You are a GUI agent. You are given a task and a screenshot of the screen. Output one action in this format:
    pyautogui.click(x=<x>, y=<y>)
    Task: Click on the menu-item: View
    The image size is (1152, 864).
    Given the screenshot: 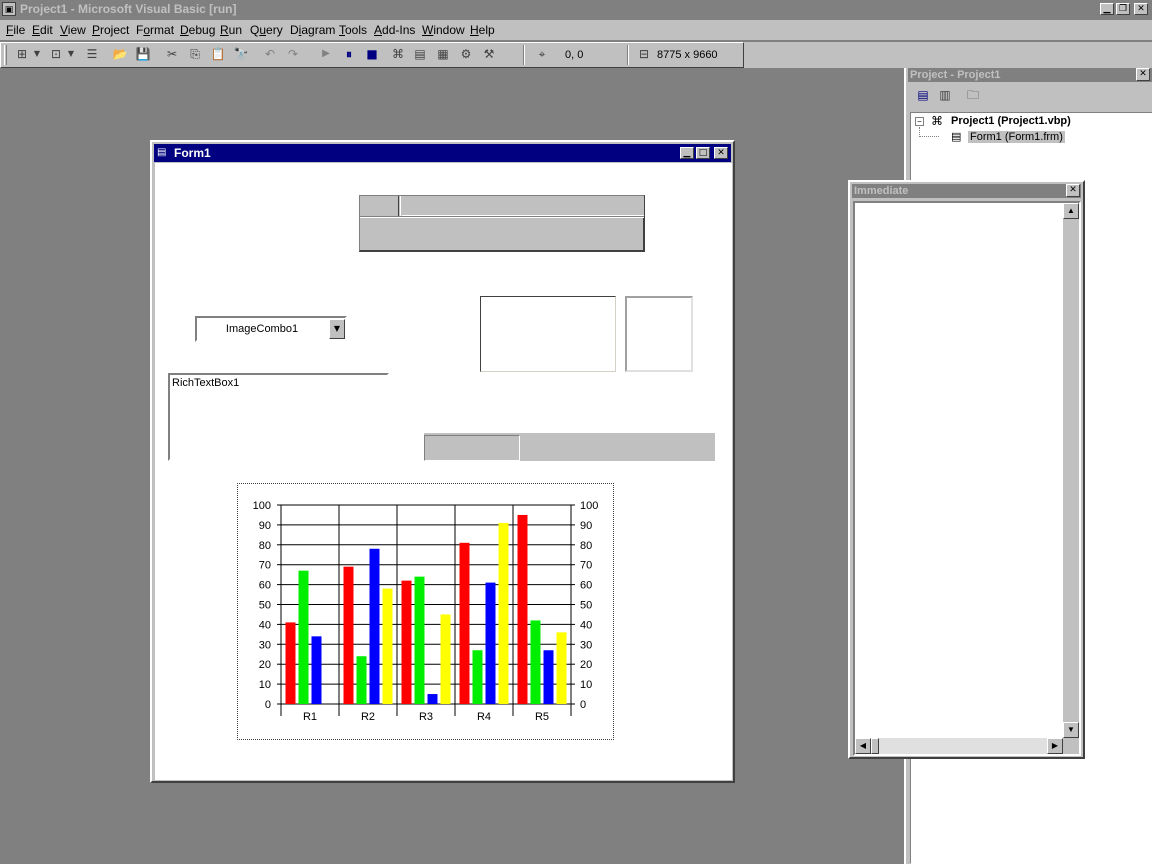 What is the action you would take?
    pyautogui.click(x=73, y=30)
    